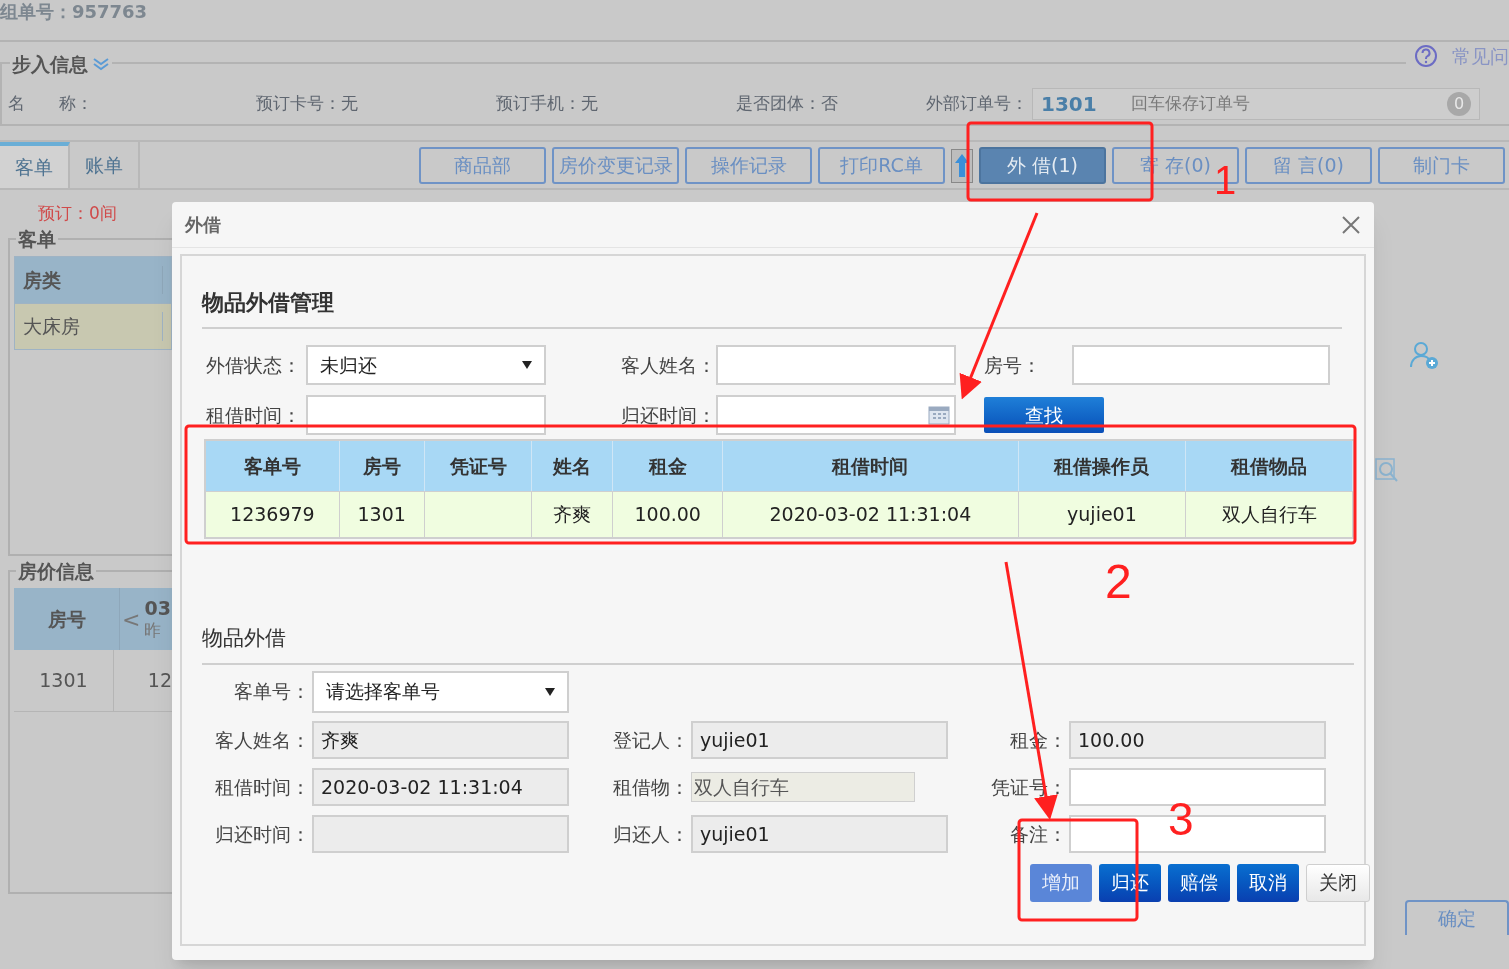 This screenshot has width=1509, height=969. I want to click on input-field: 2020-03-02 11:31:04, so click(440, 787).